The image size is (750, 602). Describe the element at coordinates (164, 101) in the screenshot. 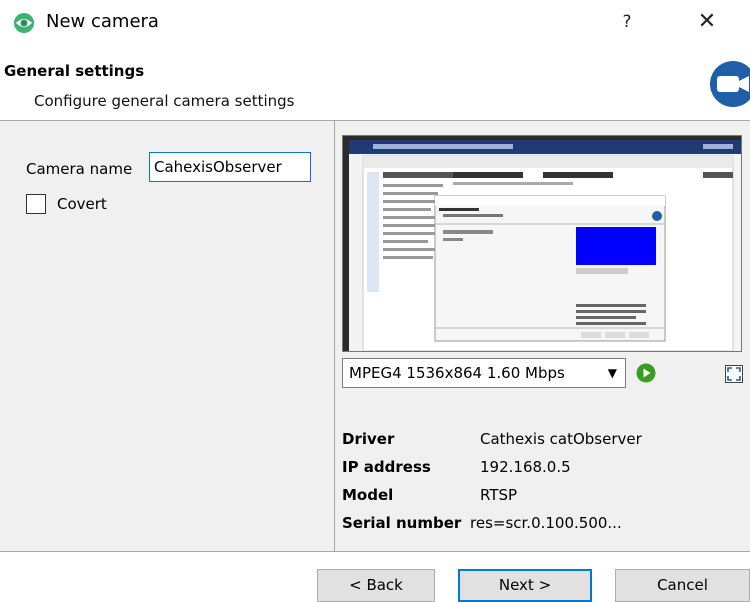

I see `page-subtitle: Configure general camera settings` at that location.